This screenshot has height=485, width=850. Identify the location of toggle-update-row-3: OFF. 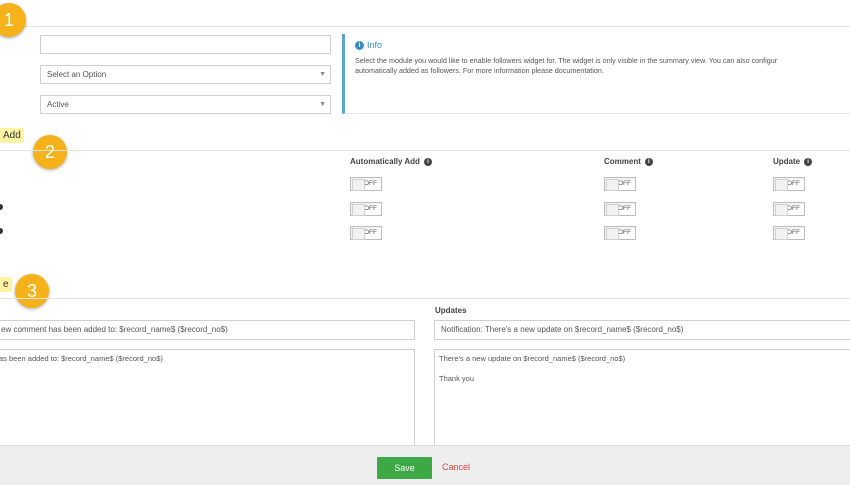
(789, 233).